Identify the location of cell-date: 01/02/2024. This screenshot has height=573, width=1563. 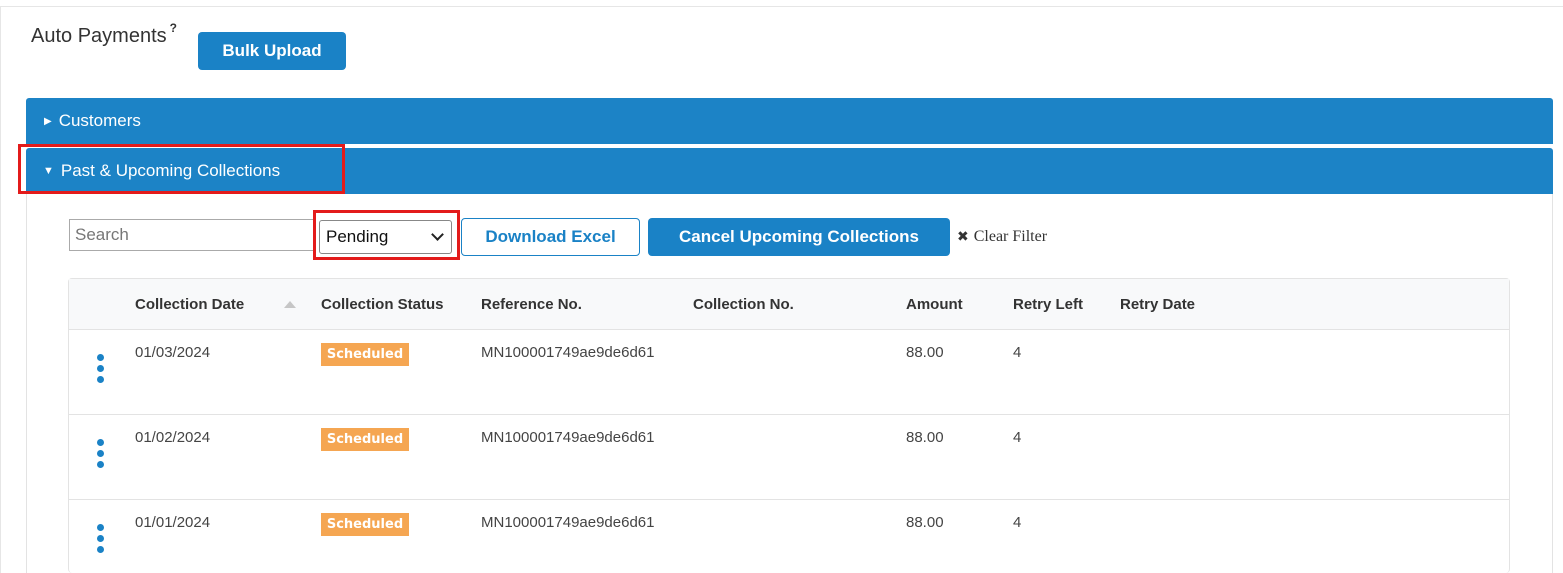
(173, 437).